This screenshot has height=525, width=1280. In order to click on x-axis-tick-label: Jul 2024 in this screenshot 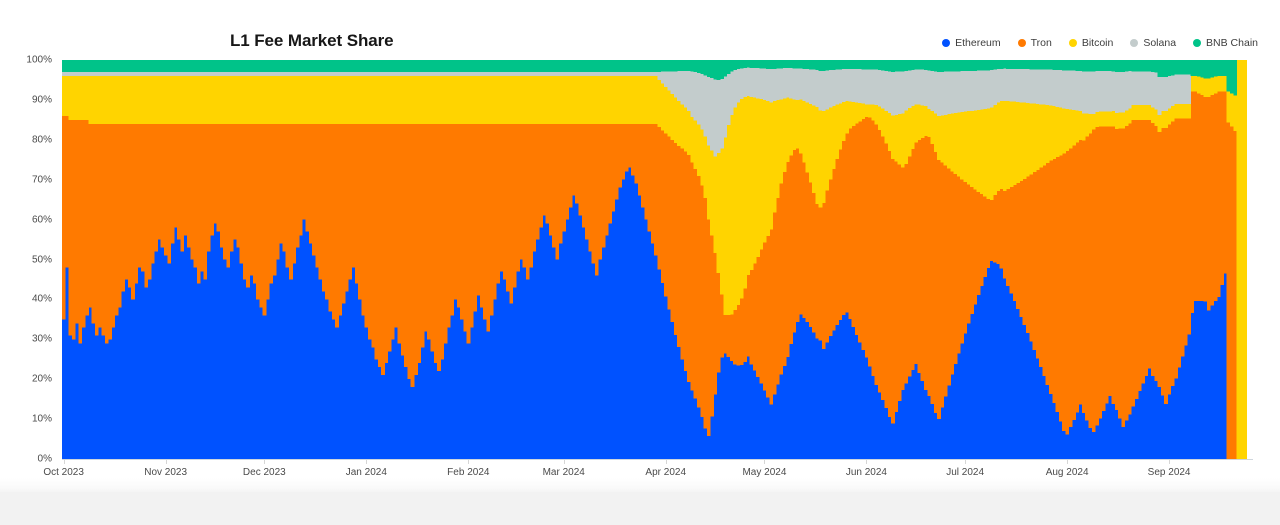, I will do `click(965, 472)`.